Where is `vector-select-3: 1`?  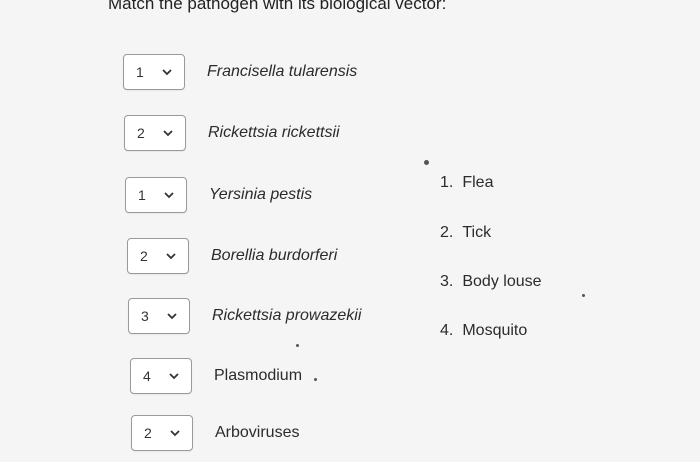 vector-select-3: 1 is located at coordinates (156, 195).